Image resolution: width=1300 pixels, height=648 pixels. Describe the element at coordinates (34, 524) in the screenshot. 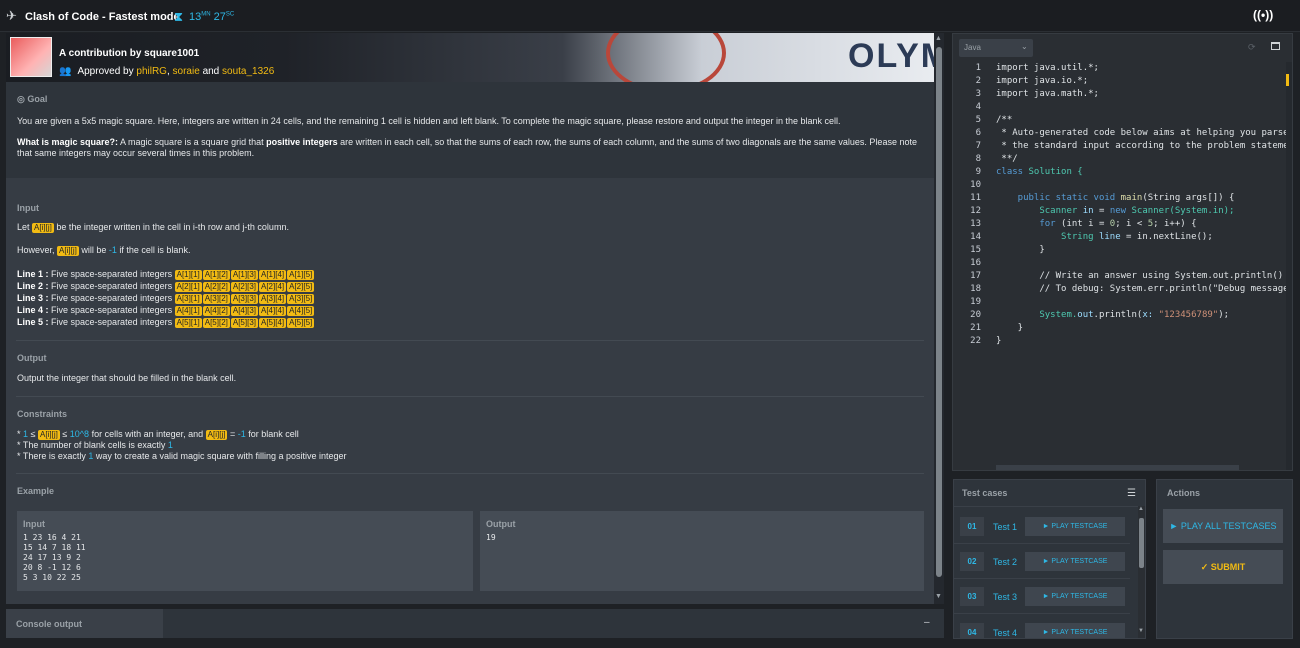

I see `example-input-label: Input` at that location.